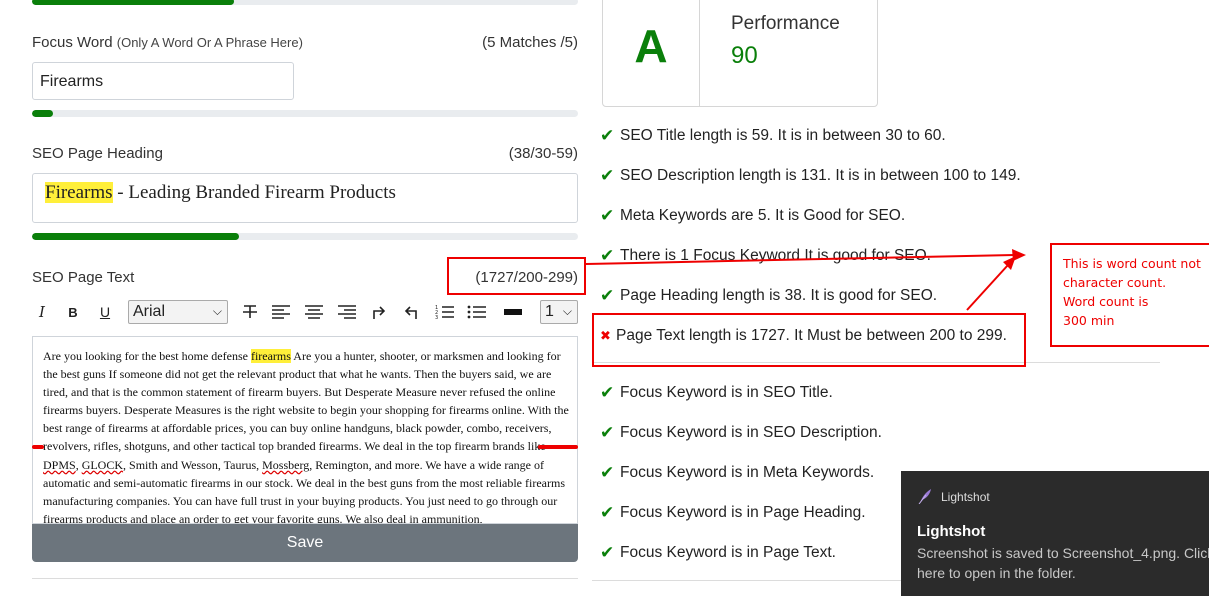 This screenshot has width=1209, height=596. What do you see at coordinates (1089, 320) in the screenshot?
I see `annotation-line: 300 min` at bounding box center [1089, 320].